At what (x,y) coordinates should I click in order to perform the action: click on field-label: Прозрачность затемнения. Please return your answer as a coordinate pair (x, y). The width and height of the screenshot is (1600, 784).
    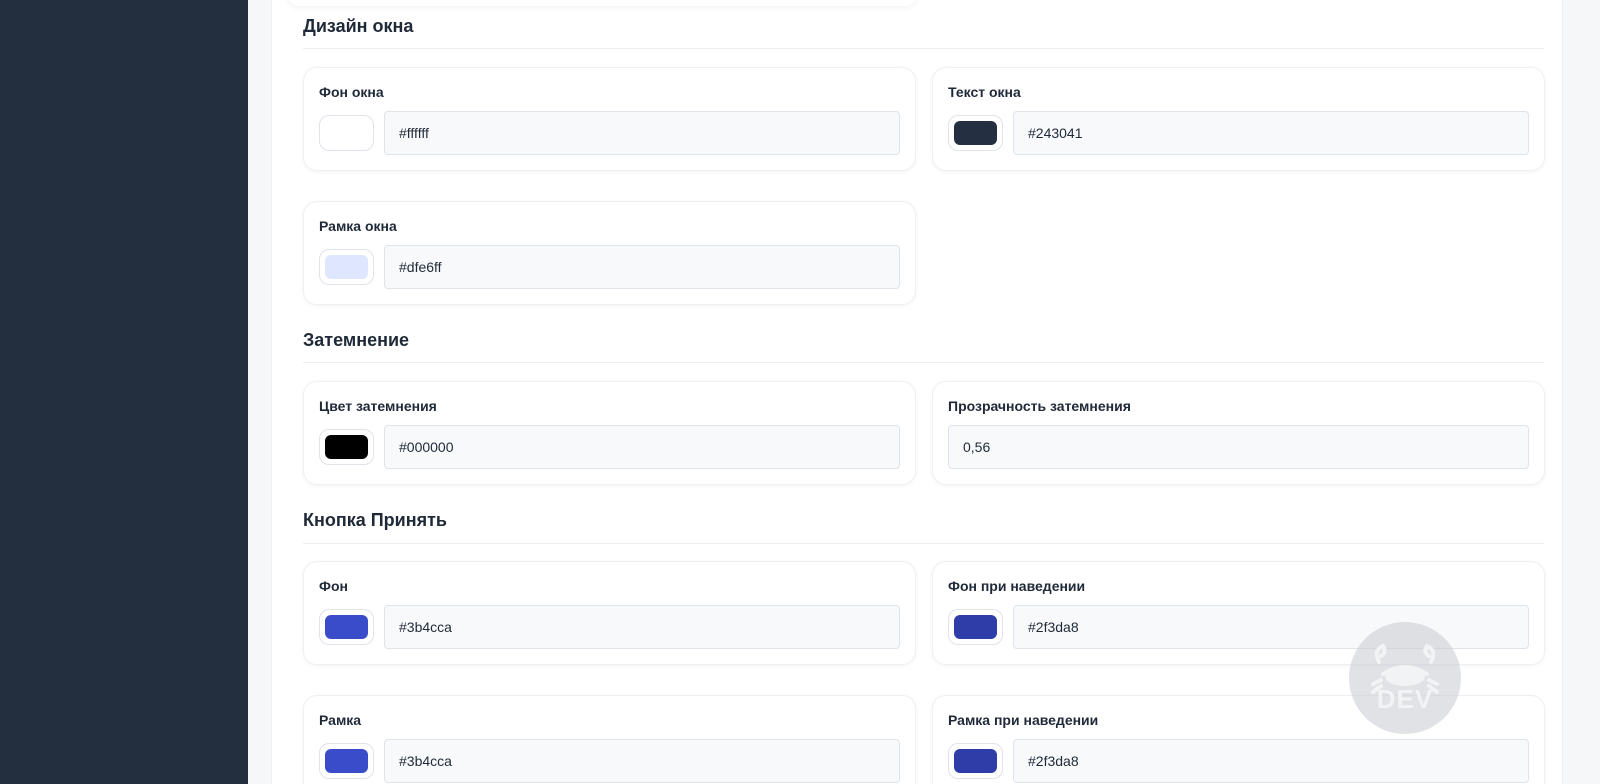
    Looking at the image, I should click on (1039, 406).